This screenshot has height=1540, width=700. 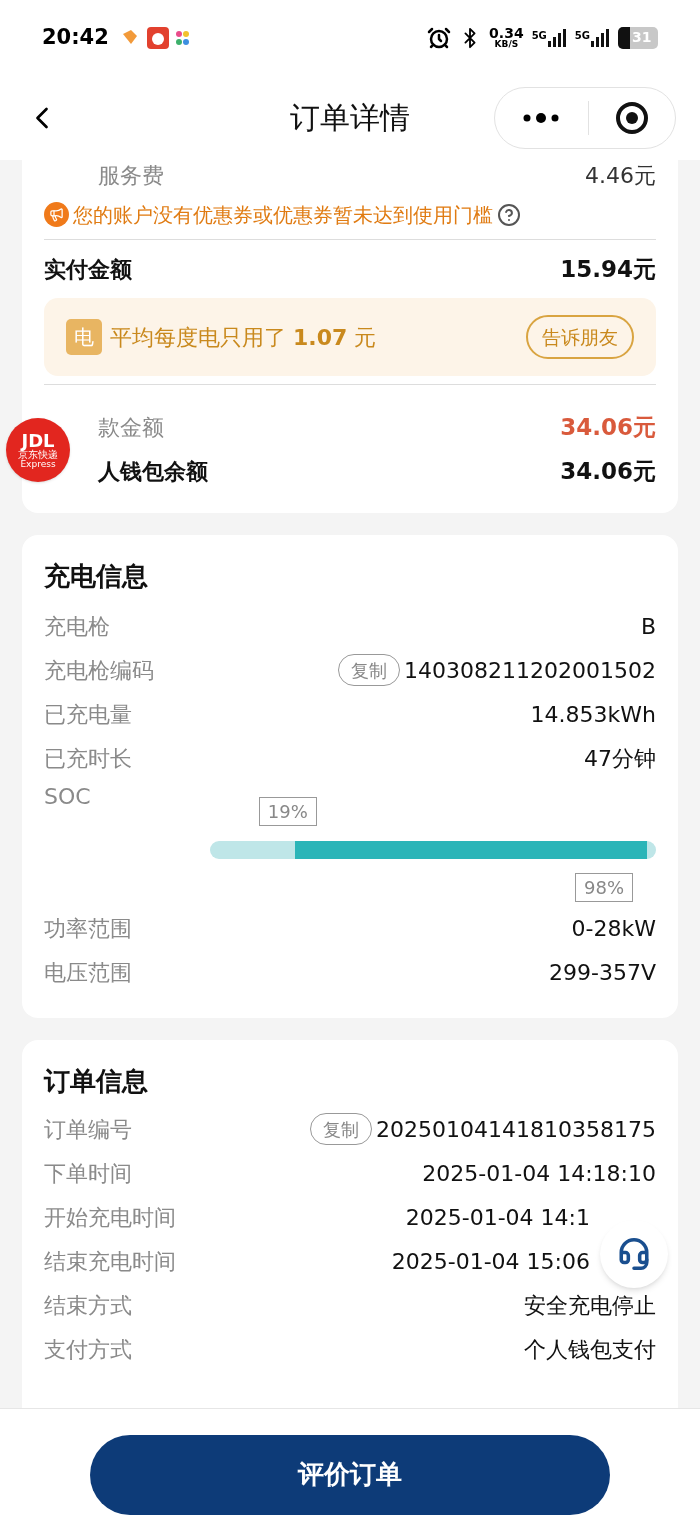 I want to click on row-label: 已充电量, so click(x=88, y=714).